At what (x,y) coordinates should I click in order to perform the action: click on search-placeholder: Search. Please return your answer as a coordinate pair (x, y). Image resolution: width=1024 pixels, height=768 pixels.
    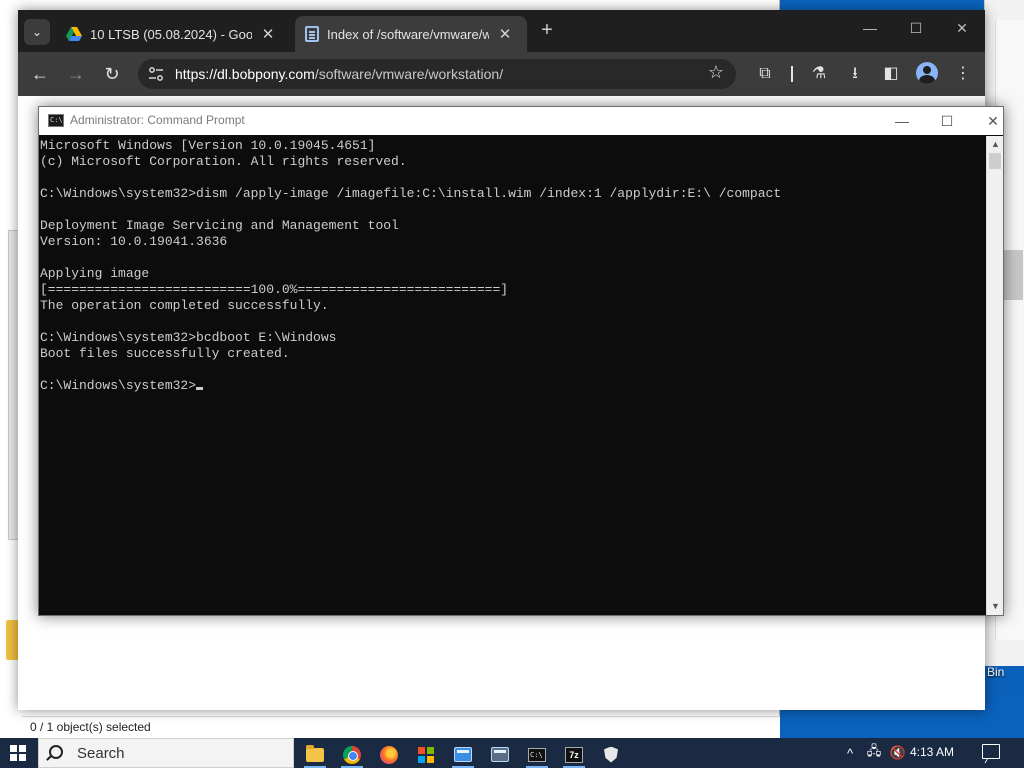
    Looking at the image, I should click on (101, 753).